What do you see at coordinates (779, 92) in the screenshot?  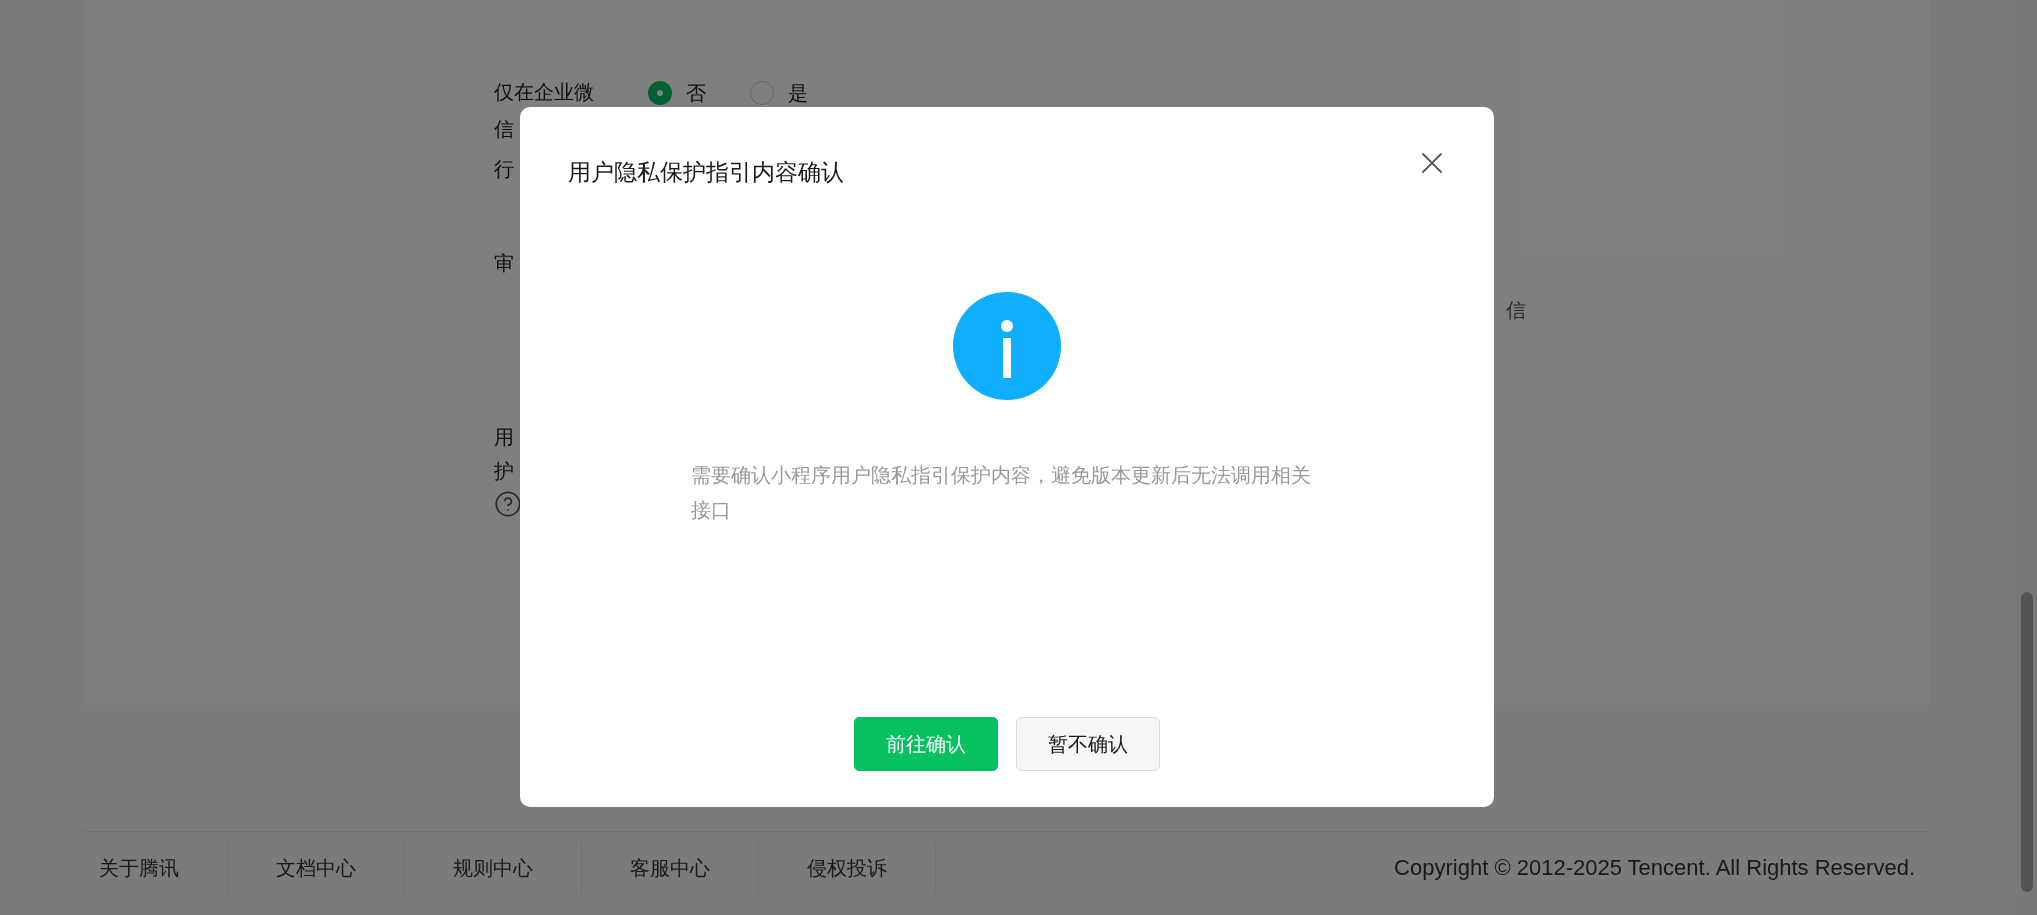 I see `radio-option: 是` at bounding box center [779, 92].